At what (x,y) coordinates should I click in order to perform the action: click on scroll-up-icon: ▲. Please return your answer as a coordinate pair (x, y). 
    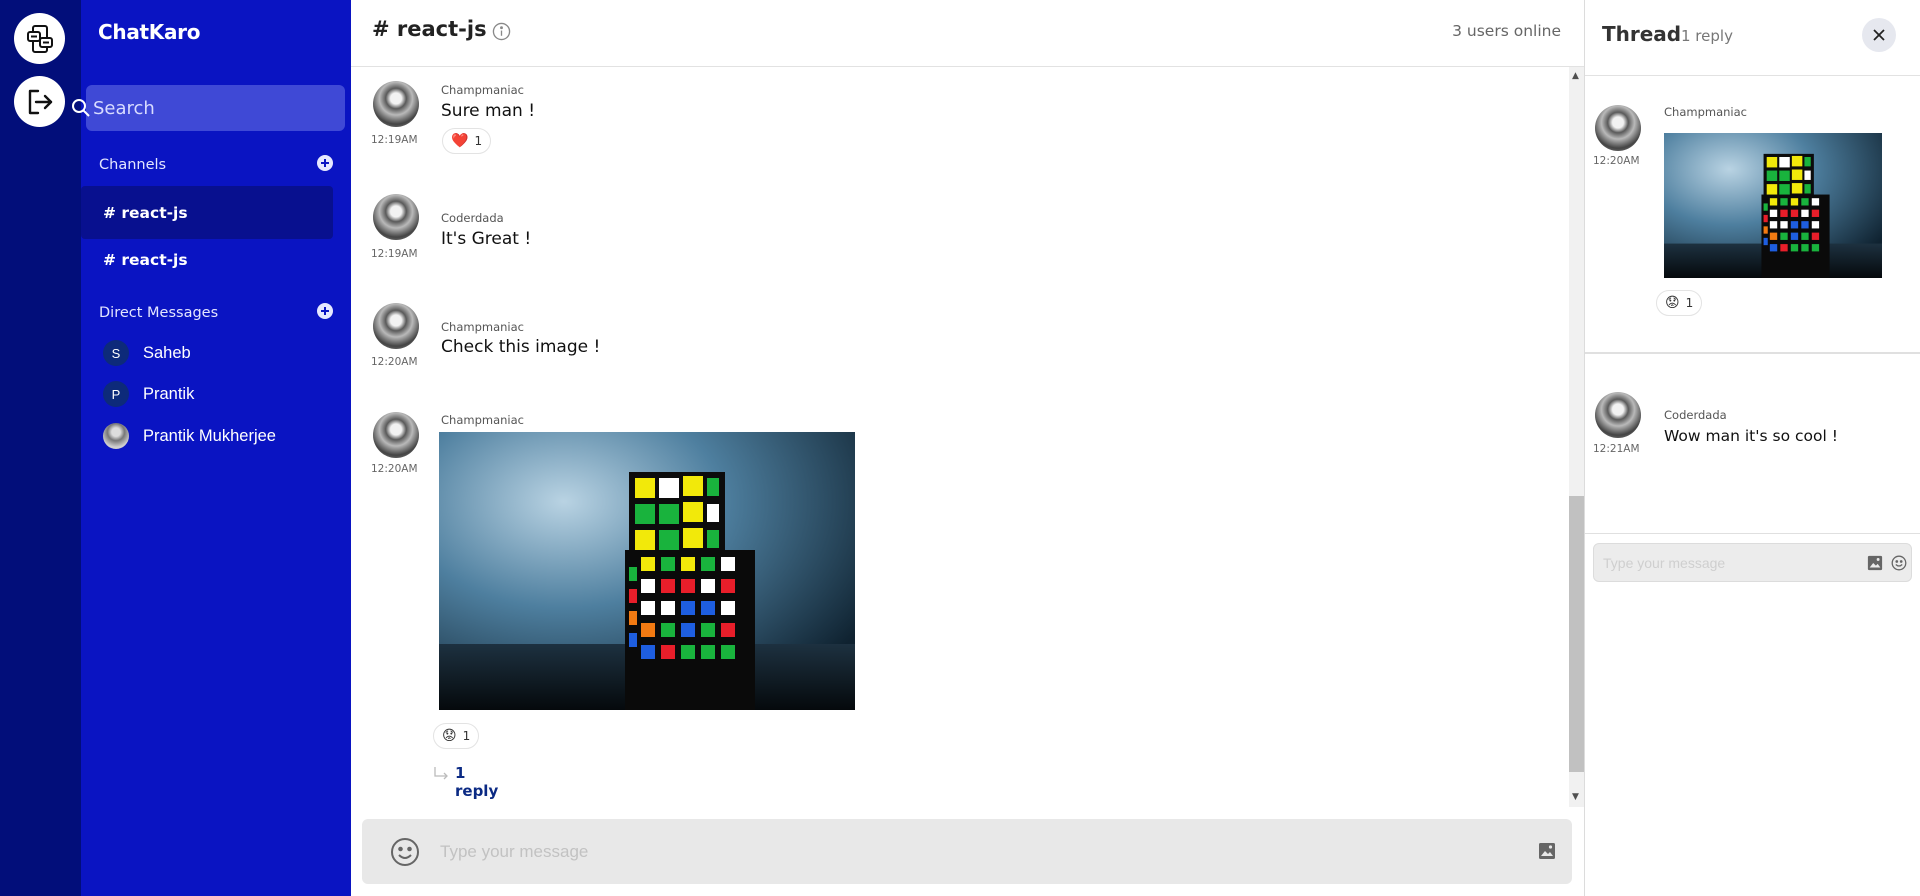
    Looking at the image, I should click on (1575, 76).